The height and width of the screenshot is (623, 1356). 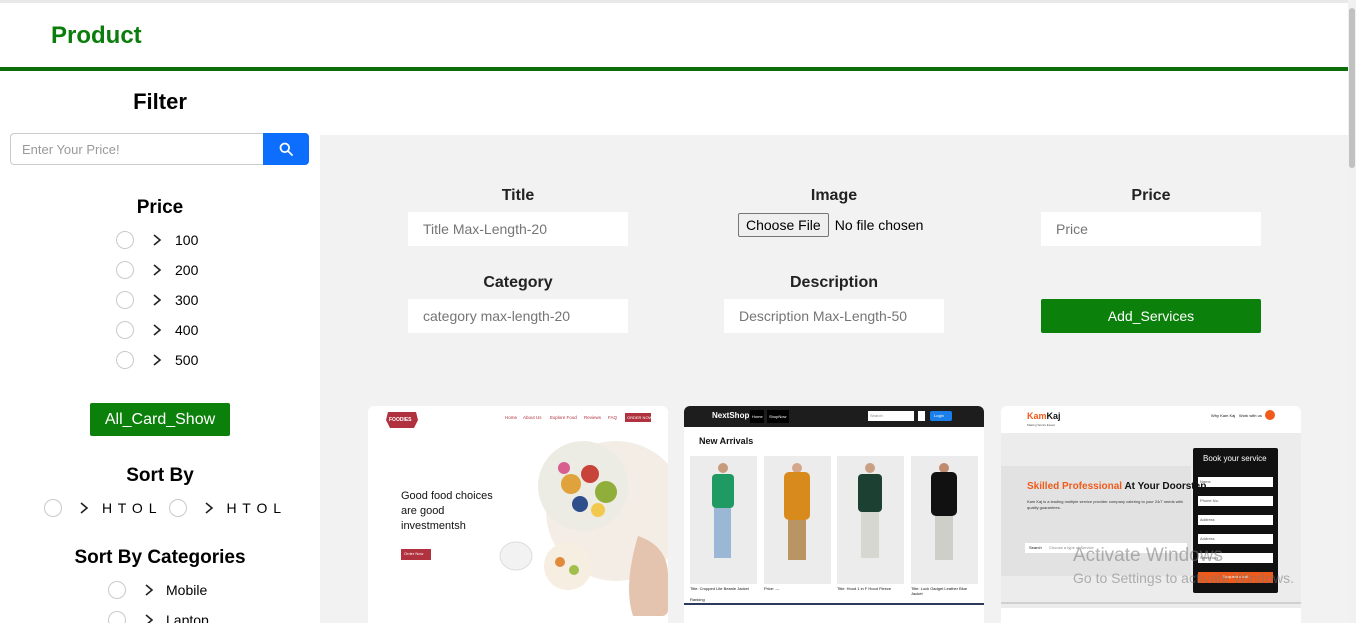 What do you see at coordinates (400, 420) in the screenshot?
I see `card-logo: FOODIES` at bounding box center [400, 420].